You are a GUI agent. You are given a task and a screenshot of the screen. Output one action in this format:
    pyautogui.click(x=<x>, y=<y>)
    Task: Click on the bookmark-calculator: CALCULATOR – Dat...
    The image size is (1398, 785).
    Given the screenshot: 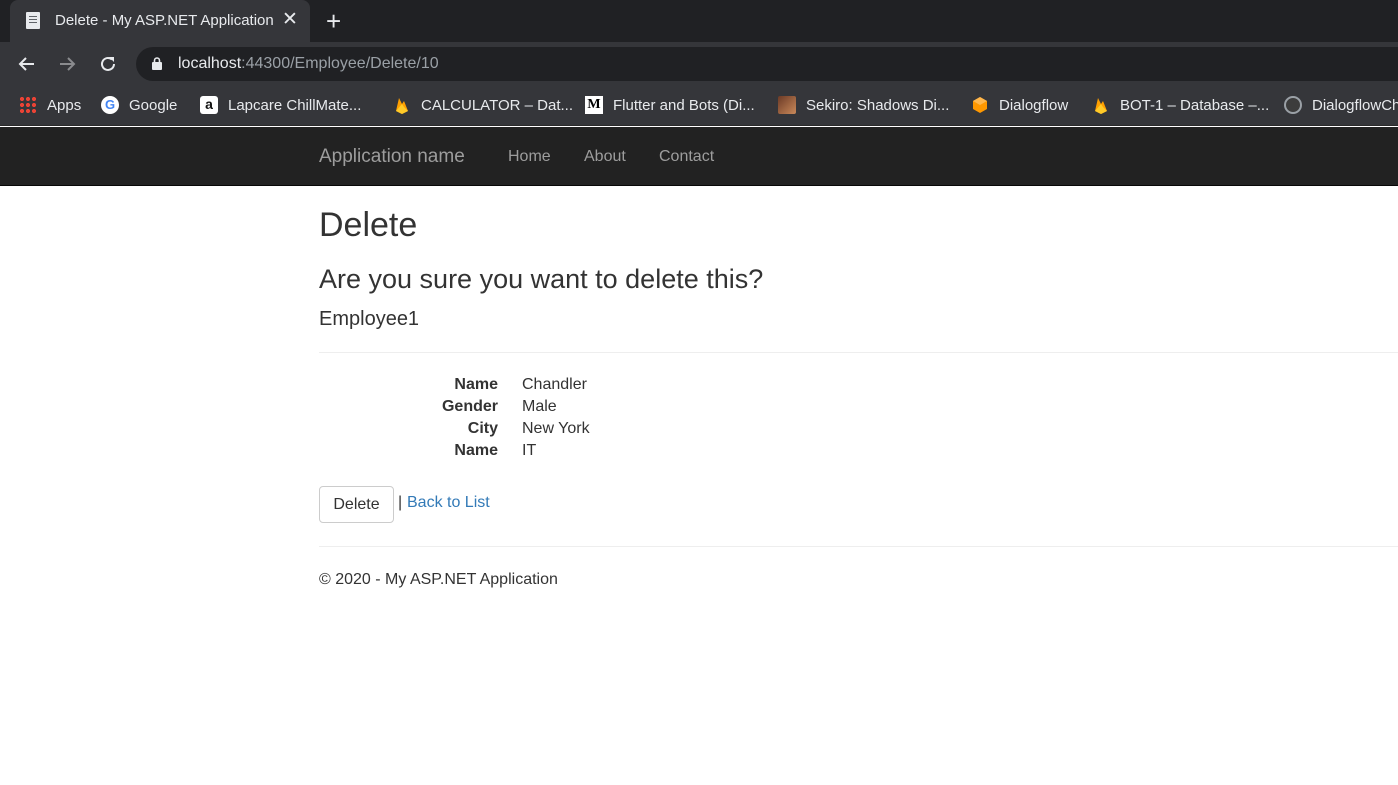 What is the action you would take?
    pyautogui.click(x=483, y=105)
    